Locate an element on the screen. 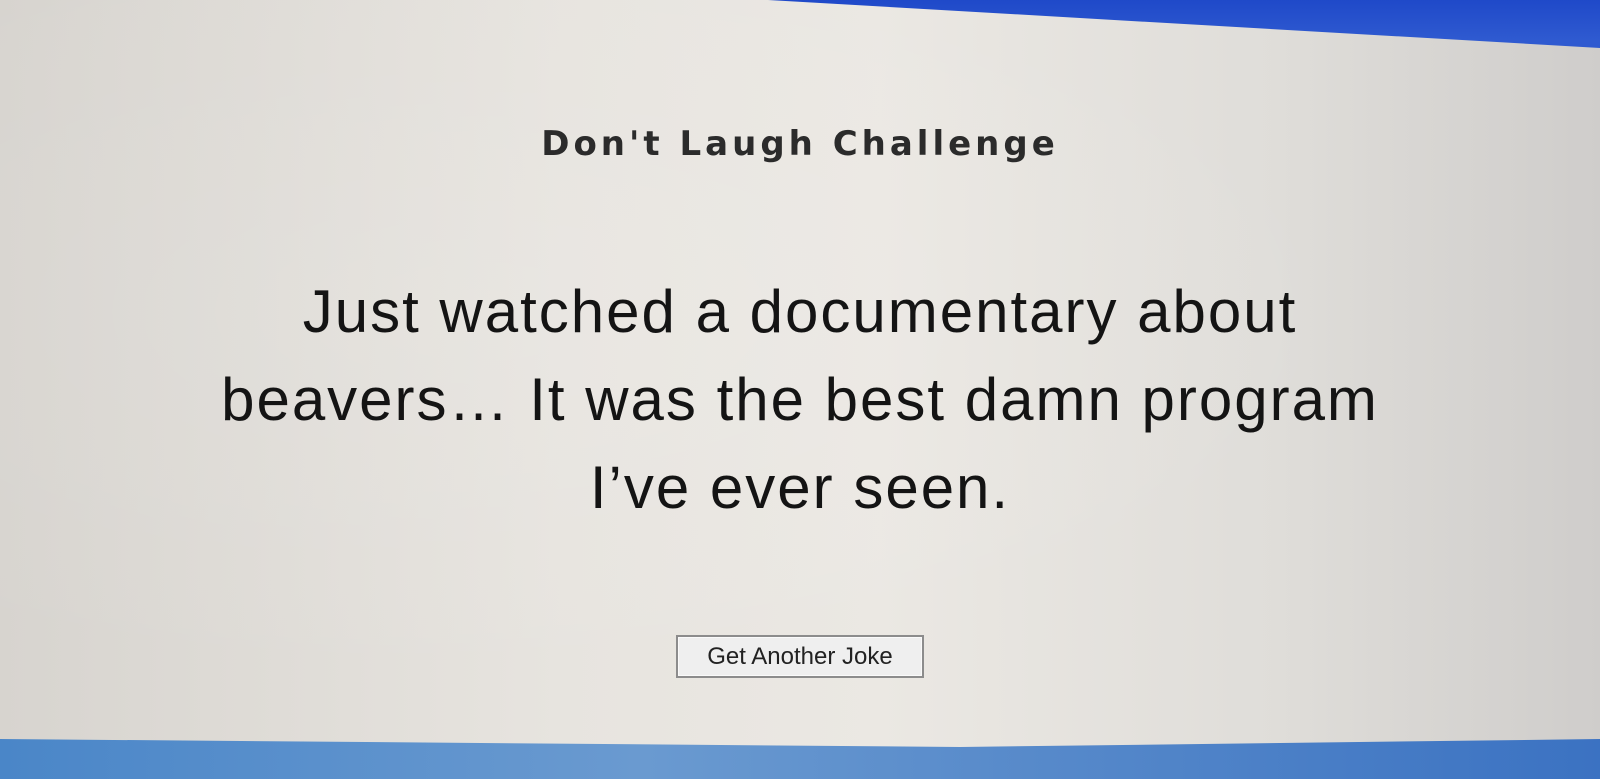 This screenshot has width=1600, height=779. get-another-joke-button: Get Another Joke is located at coordinates (800, 656).